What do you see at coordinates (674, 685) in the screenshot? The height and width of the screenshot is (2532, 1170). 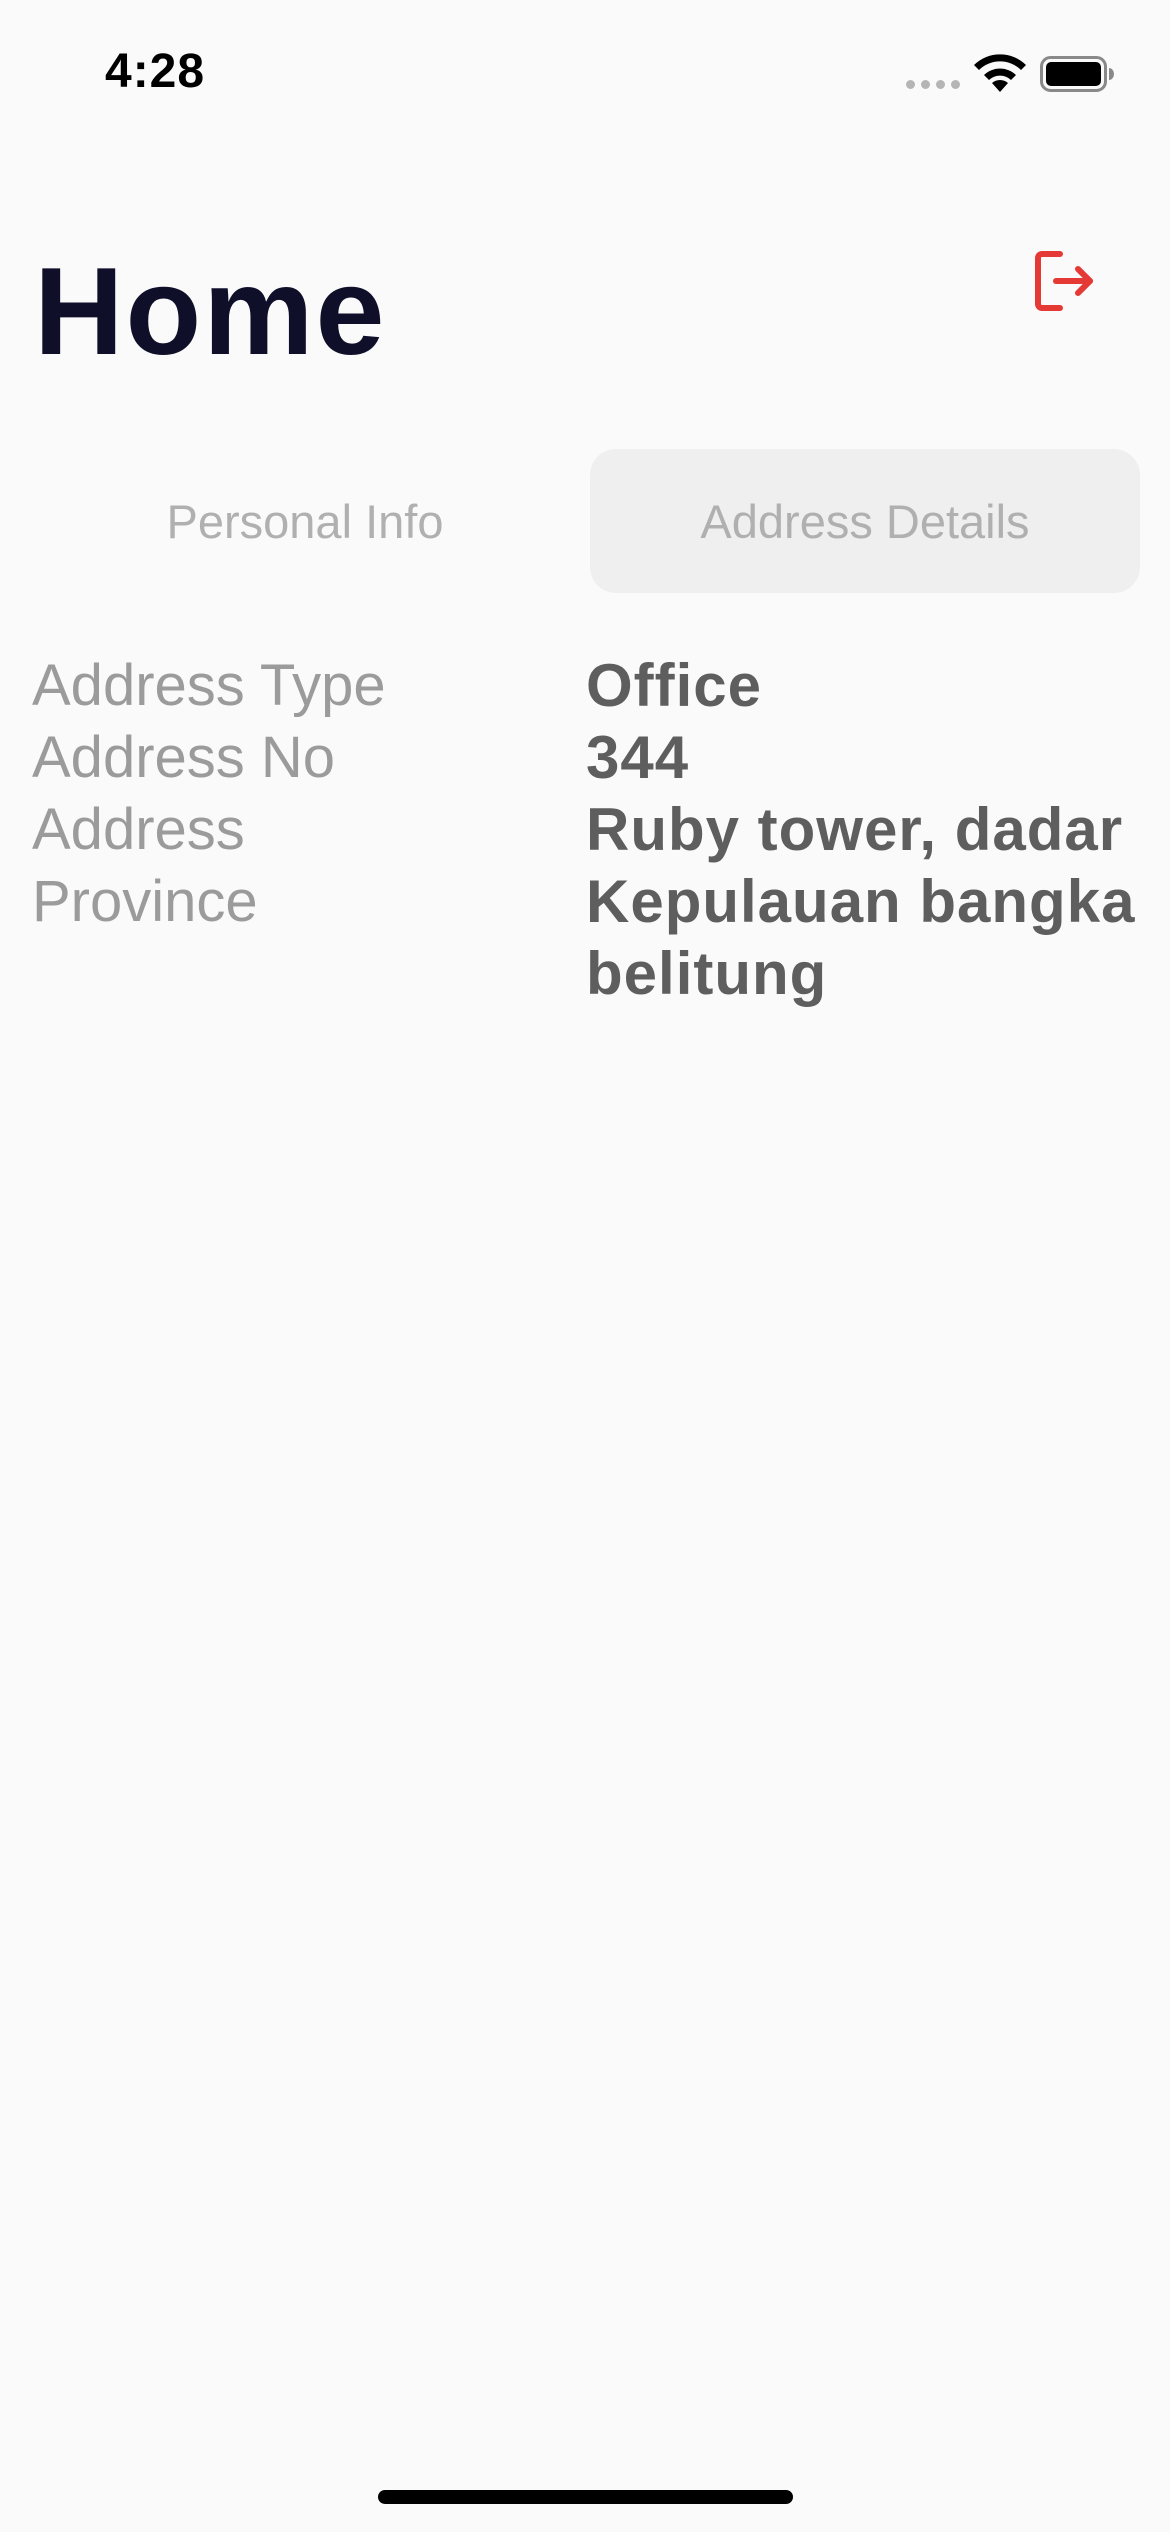 I see `detail-value: Office` at bounding box center [674, 685].